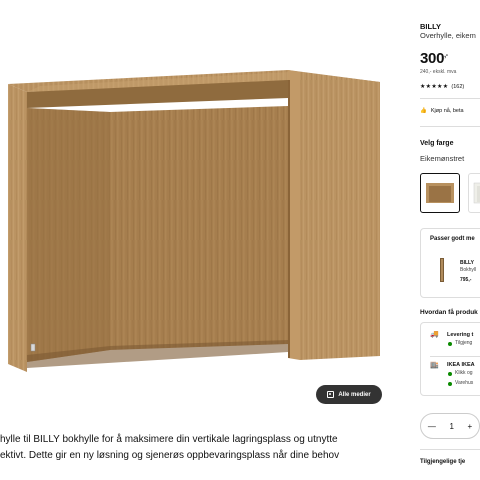  I want to click on oak-shelf-thumbnail, so click(440, 193).